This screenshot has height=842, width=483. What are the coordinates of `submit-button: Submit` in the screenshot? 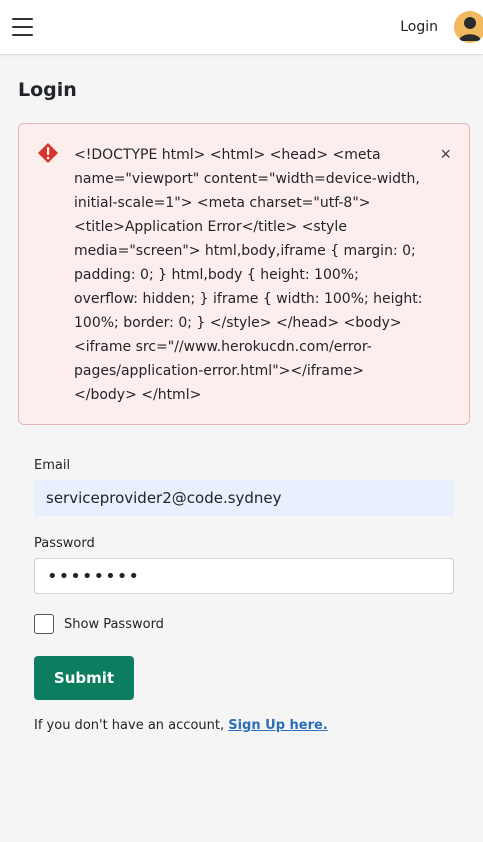 It's located at (84, 678).